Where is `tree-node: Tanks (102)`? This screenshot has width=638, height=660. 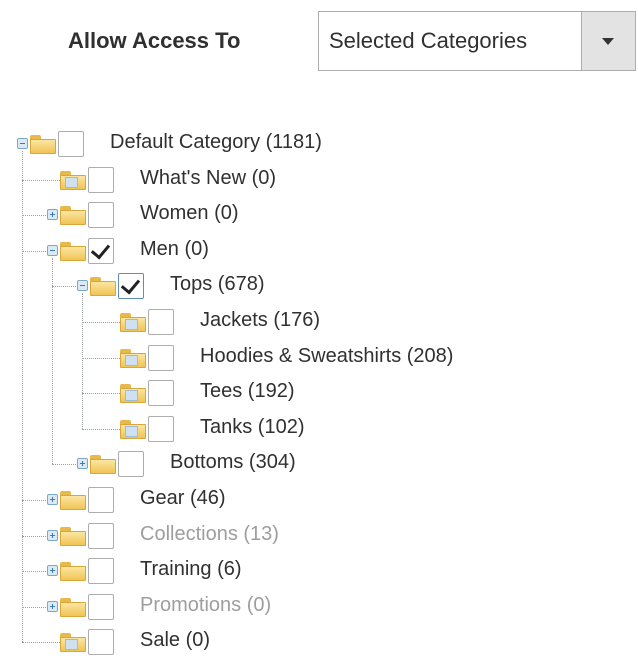 tree-node: Tanks (102) is located at coordinates (319, 430).